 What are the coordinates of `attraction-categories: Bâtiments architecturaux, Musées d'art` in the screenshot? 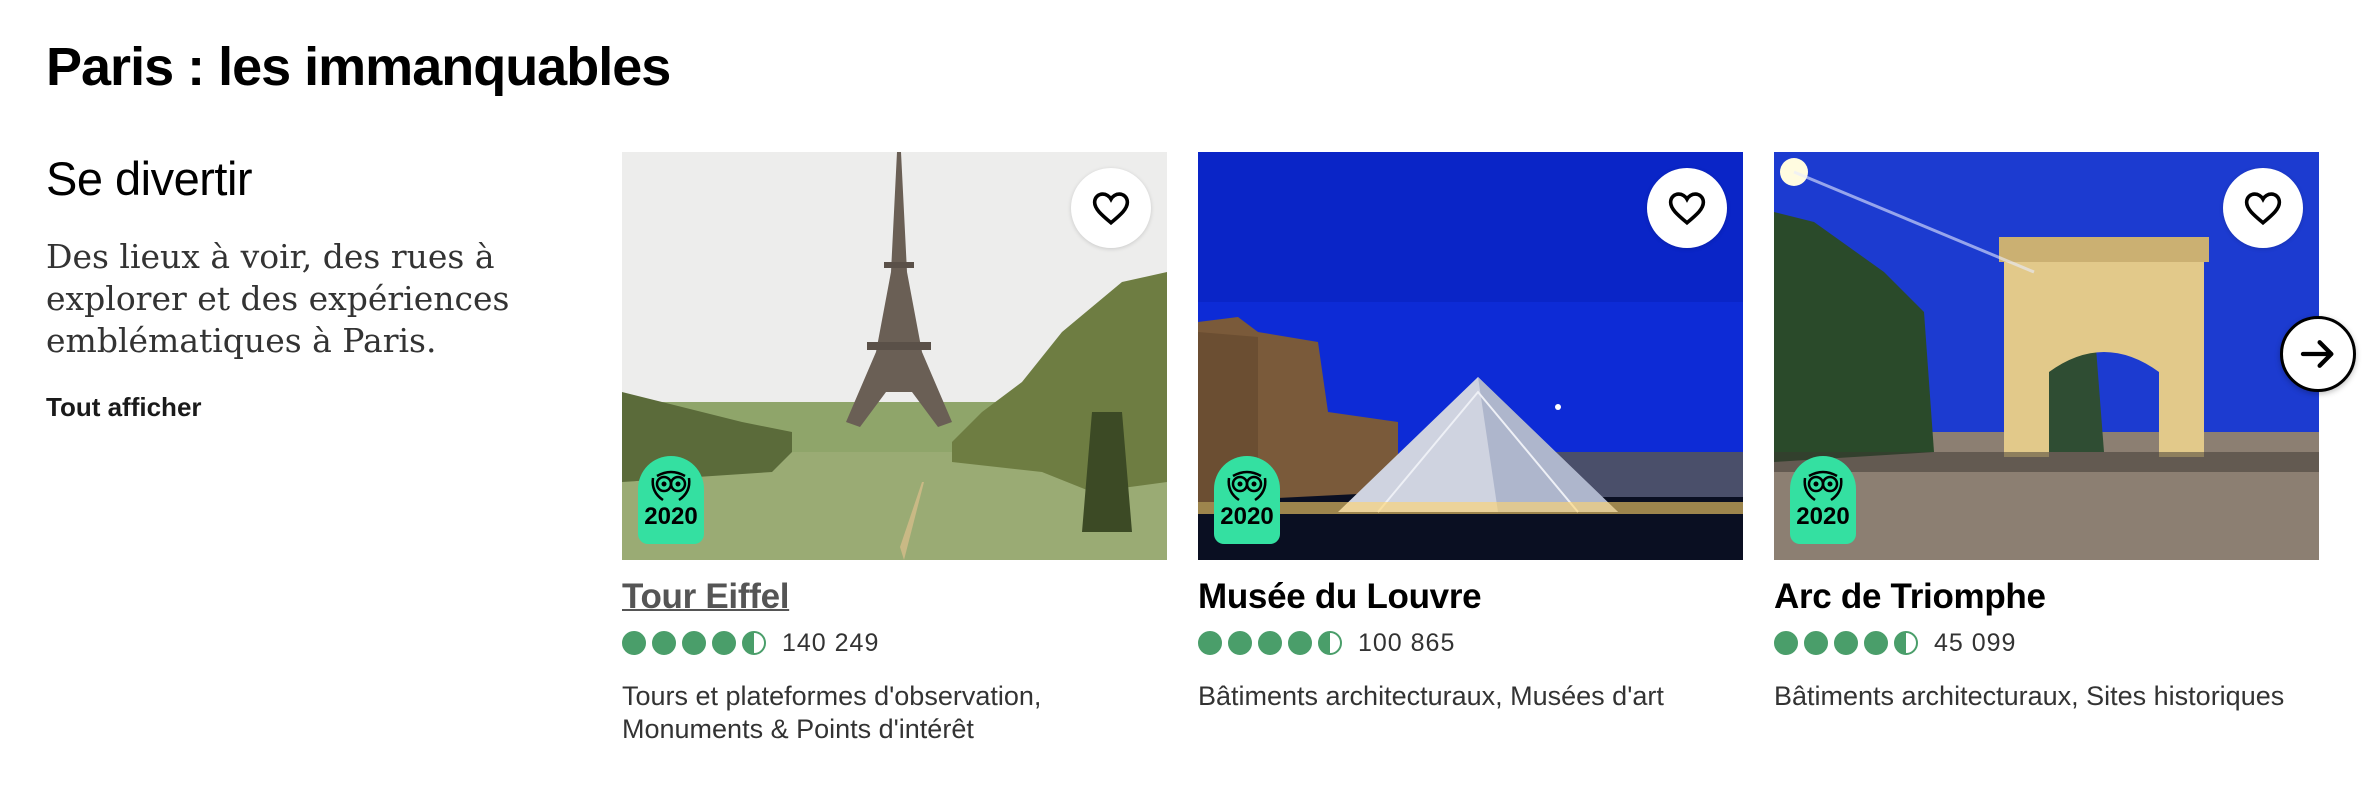 It's located at (1431, 696).